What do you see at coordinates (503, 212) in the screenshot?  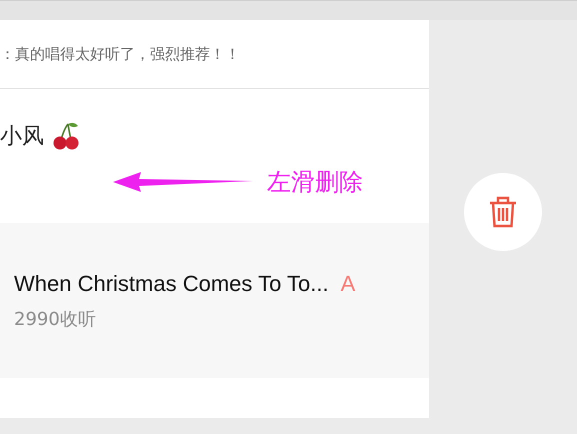 I see `trash-icon` at bounding box center [503, 212].